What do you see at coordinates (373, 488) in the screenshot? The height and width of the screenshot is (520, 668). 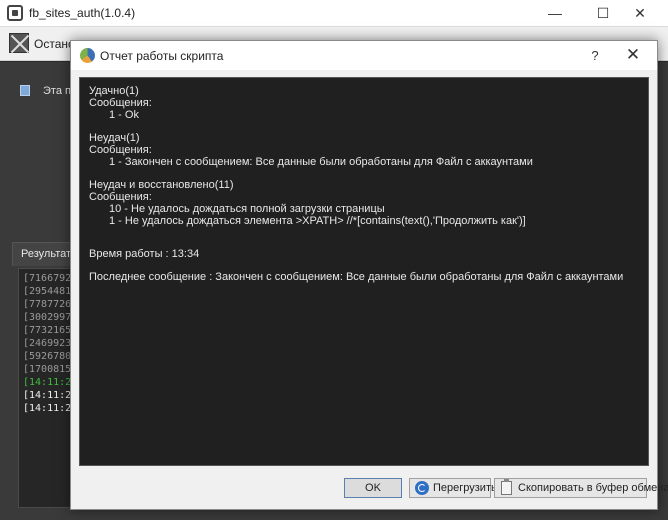 I see `ok-button: OK` at bounding box center [373, 488].